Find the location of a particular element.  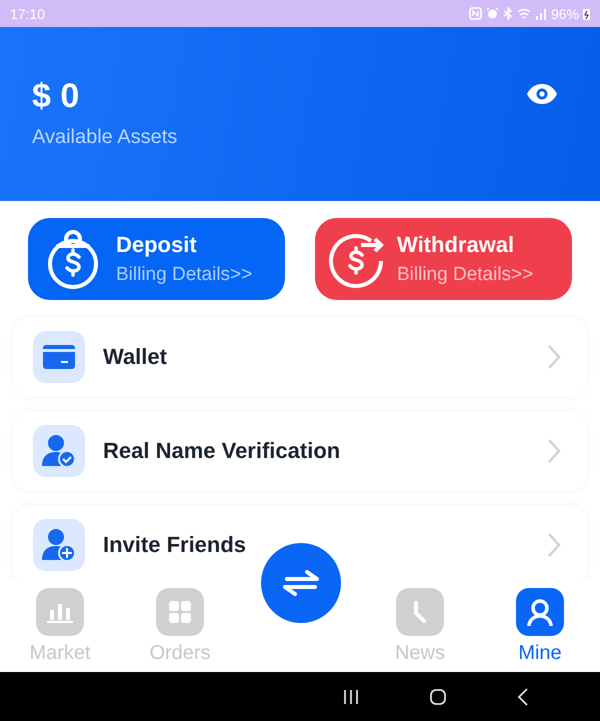

home-icon is located at coordinates (438, 697).